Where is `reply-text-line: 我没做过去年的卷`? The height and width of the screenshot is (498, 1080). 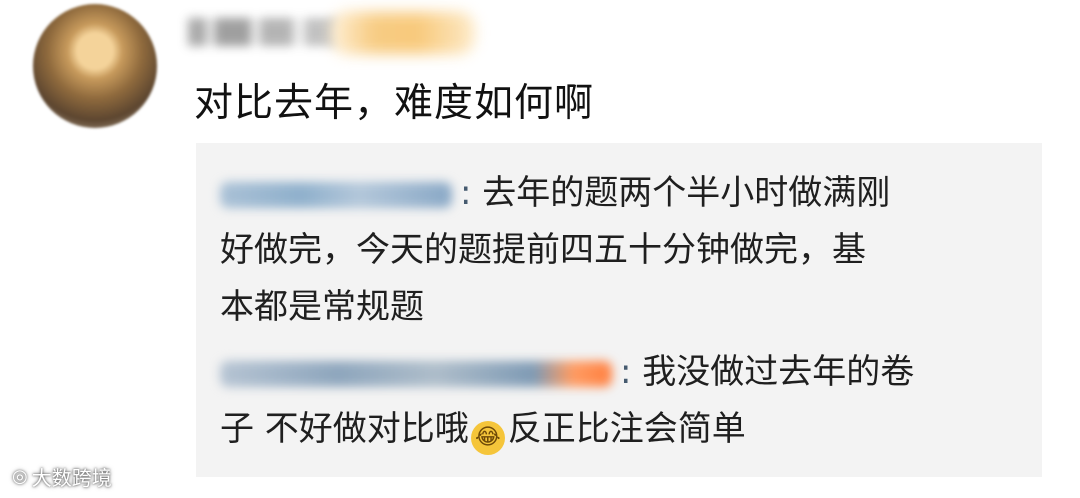
reply-text-line: 我没做过去年的卷 is located at coordinates (773, 372).